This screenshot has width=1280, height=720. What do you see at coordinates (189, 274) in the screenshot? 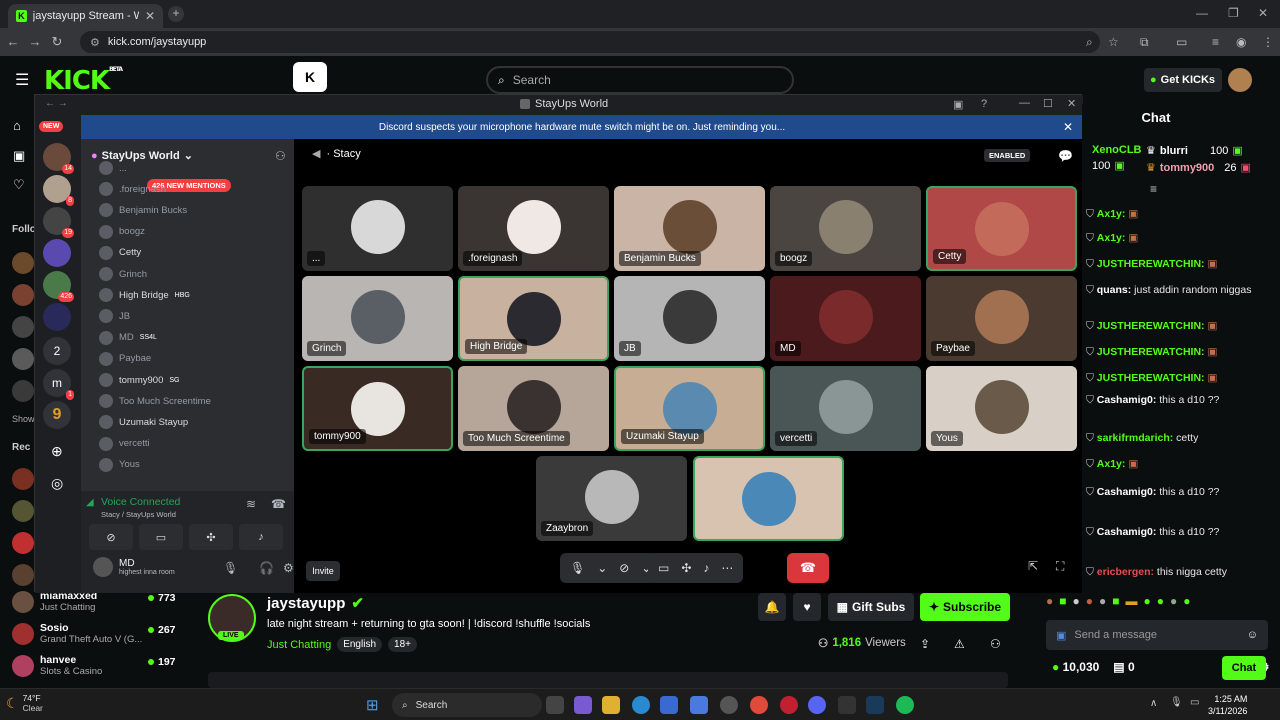
I see `voice-member: Grinch` at bounding box center [189, 274].